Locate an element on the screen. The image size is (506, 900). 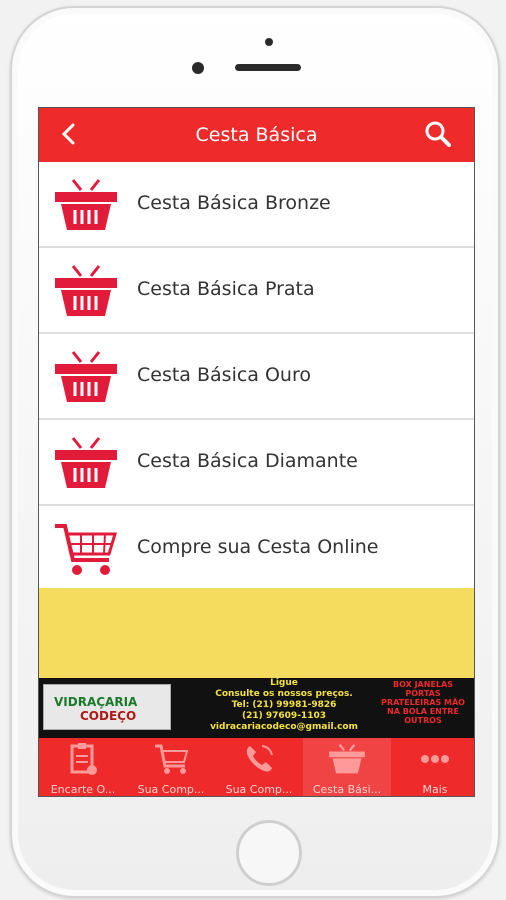
banner-line: Tel: (21) 99981-9826 is located at coordinates (284, 705).